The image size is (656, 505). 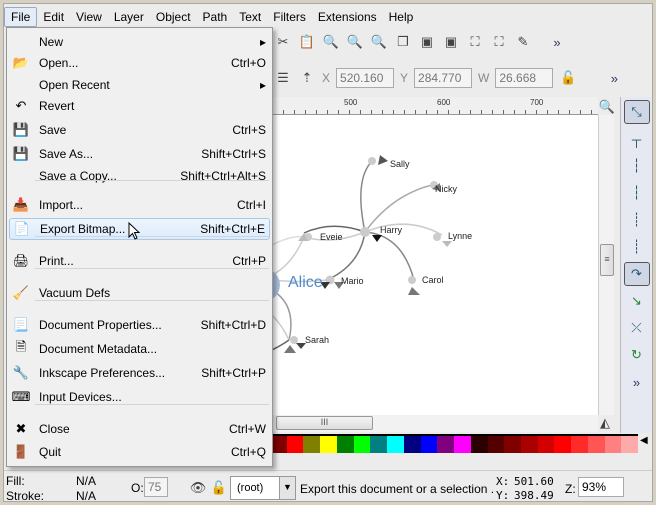 What do you see at coordinates (283, 42) in the screenshot?
I see `cut-icon: ✂` at bounding box center [283, 42].